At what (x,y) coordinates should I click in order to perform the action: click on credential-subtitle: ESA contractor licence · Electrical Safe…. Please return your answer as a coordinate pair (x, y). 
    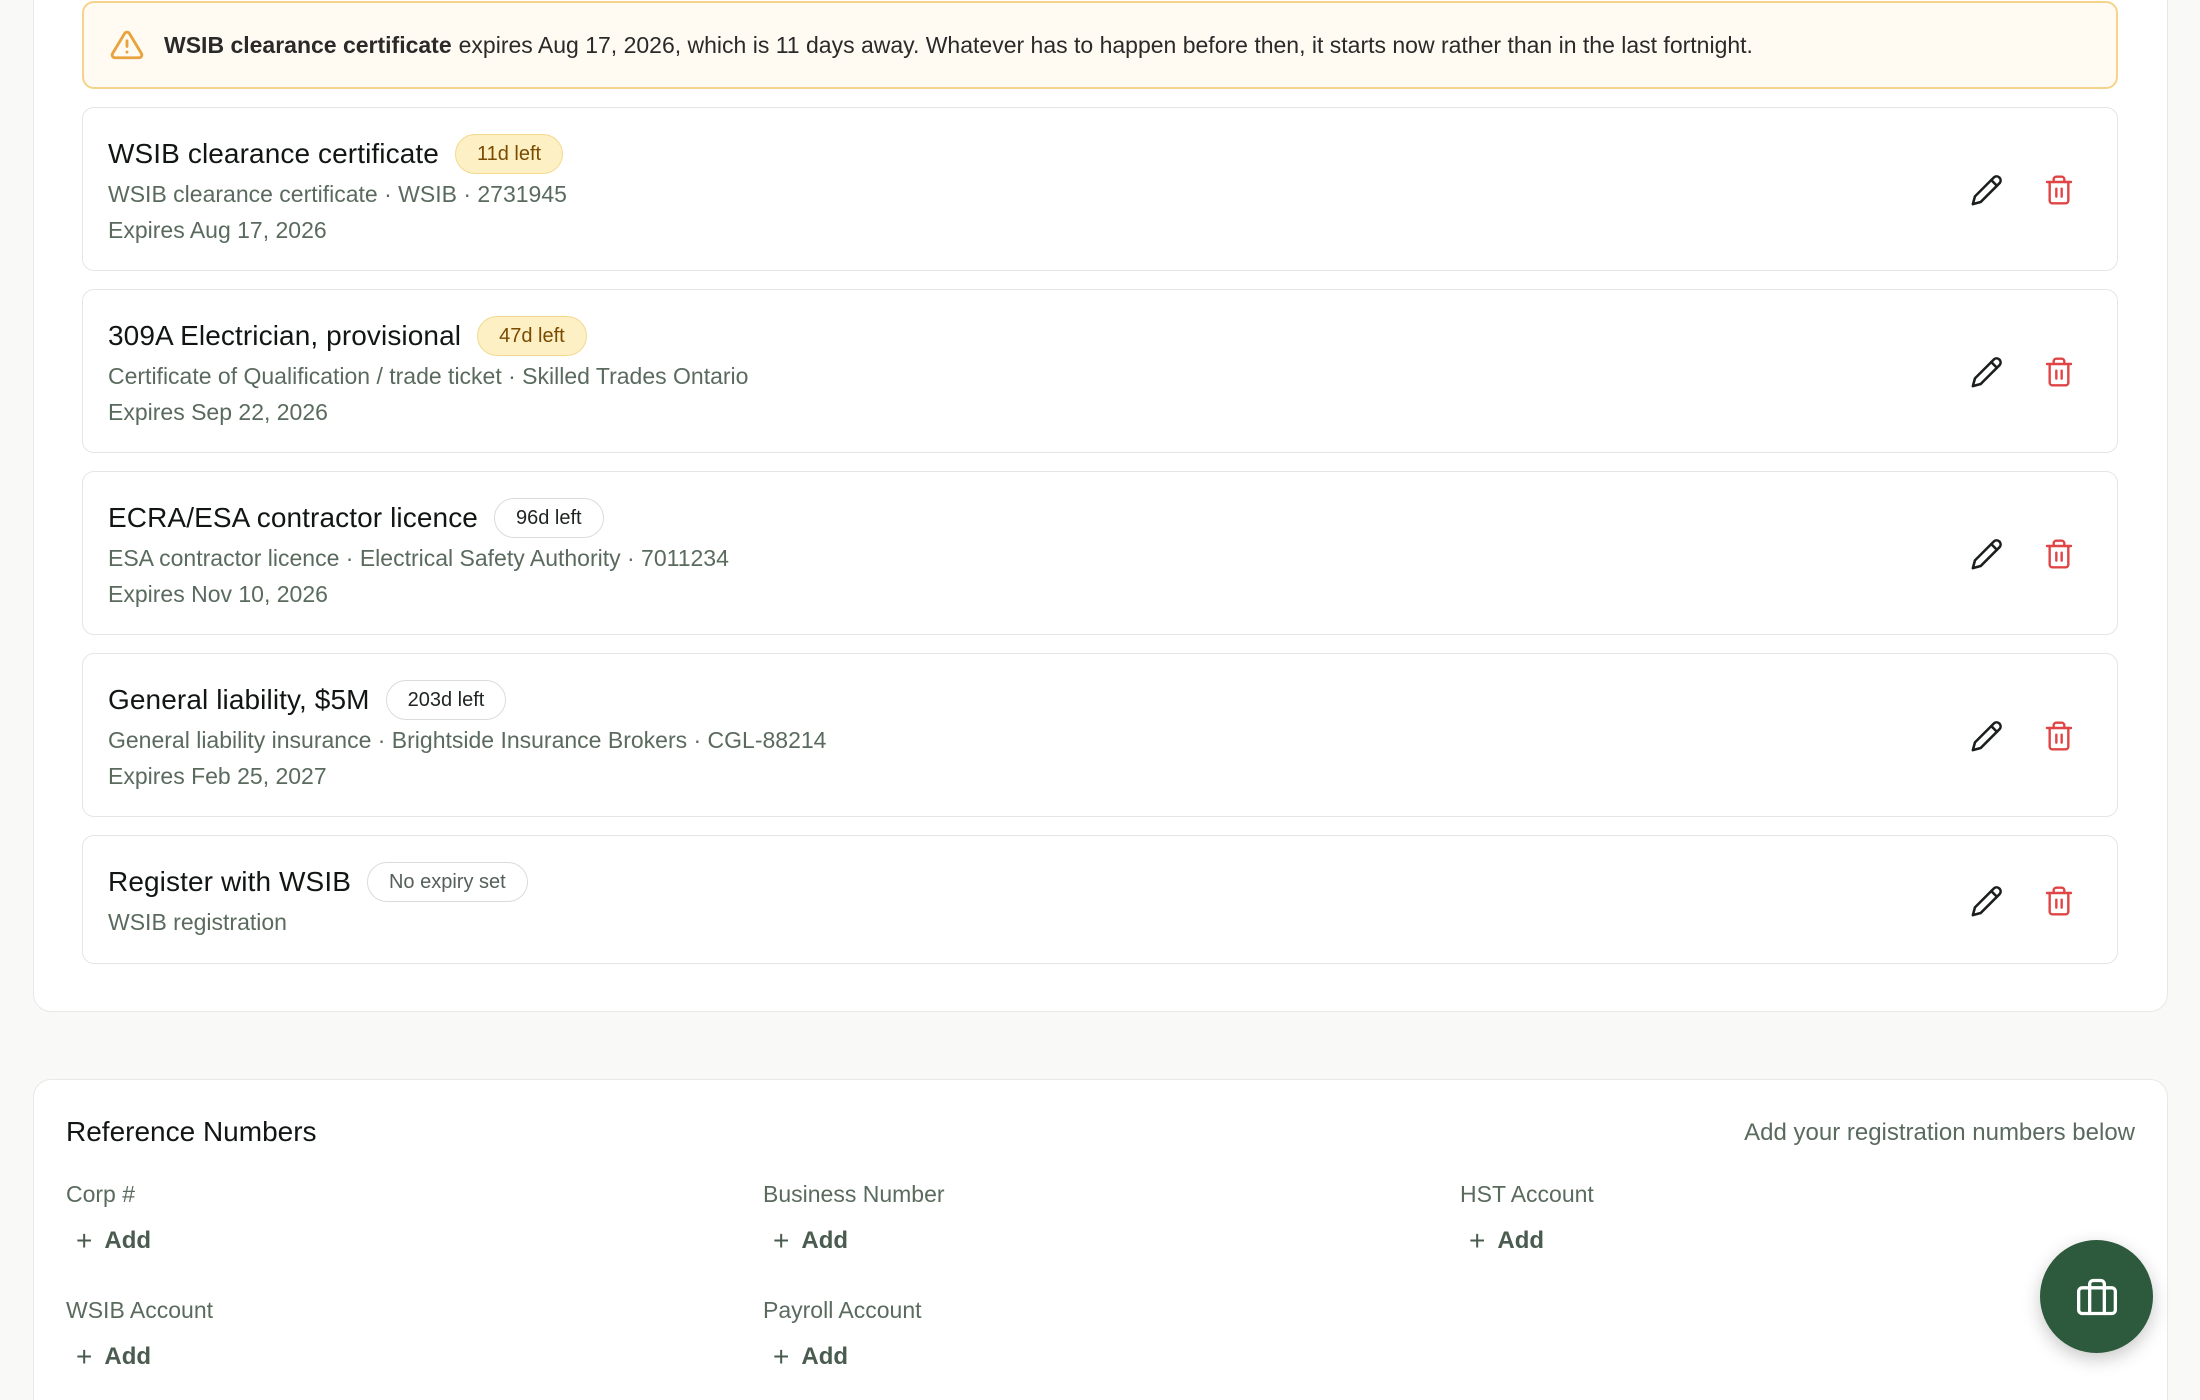
    Looking at the image, I should click on (418, 558).